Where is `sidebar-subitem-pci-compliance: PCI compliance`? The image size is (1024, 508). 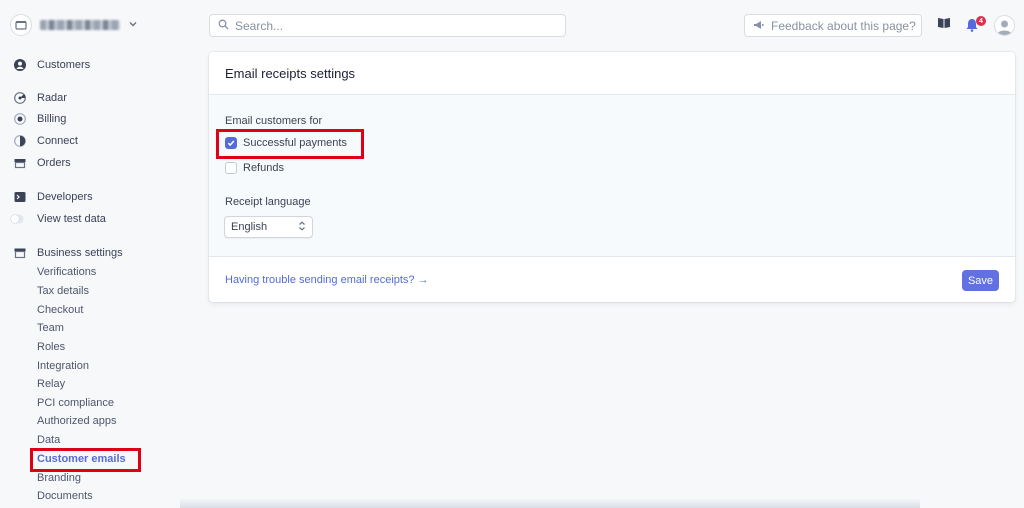 sidebar-subitem-pci-compliance: PCI compliance is located at coordinates (75, 404).